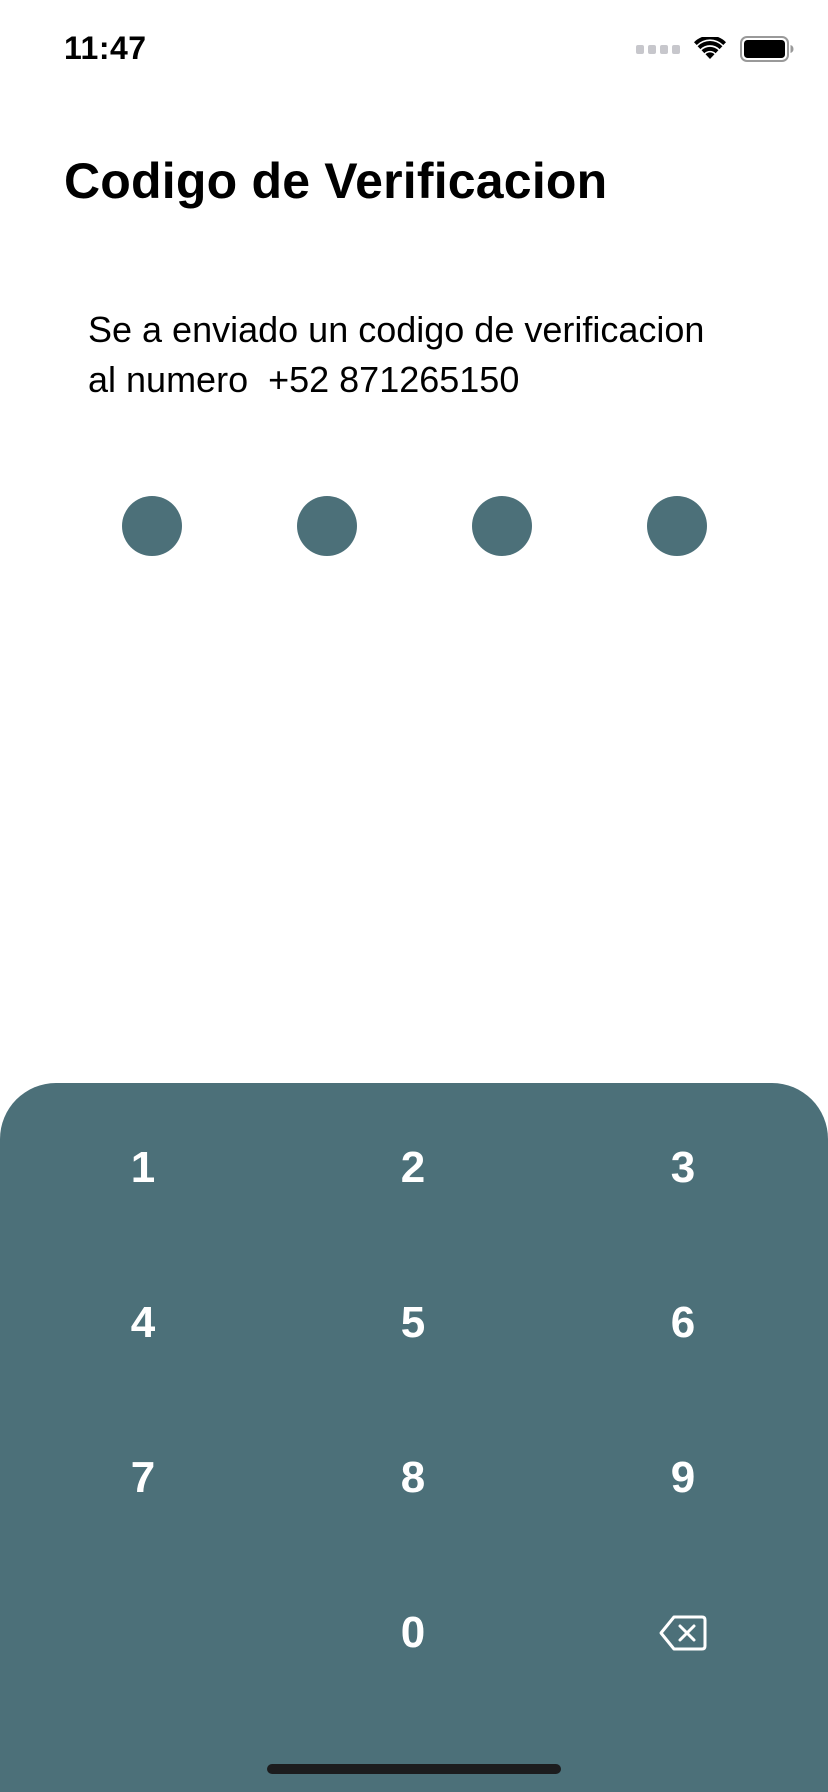 Image resolution: width=828 pixels, height=1792 pixels. What do you see at coordinates (413, 1323) in the screenshot?
I see `key-5: 5` at bounding box center [413, 1323].